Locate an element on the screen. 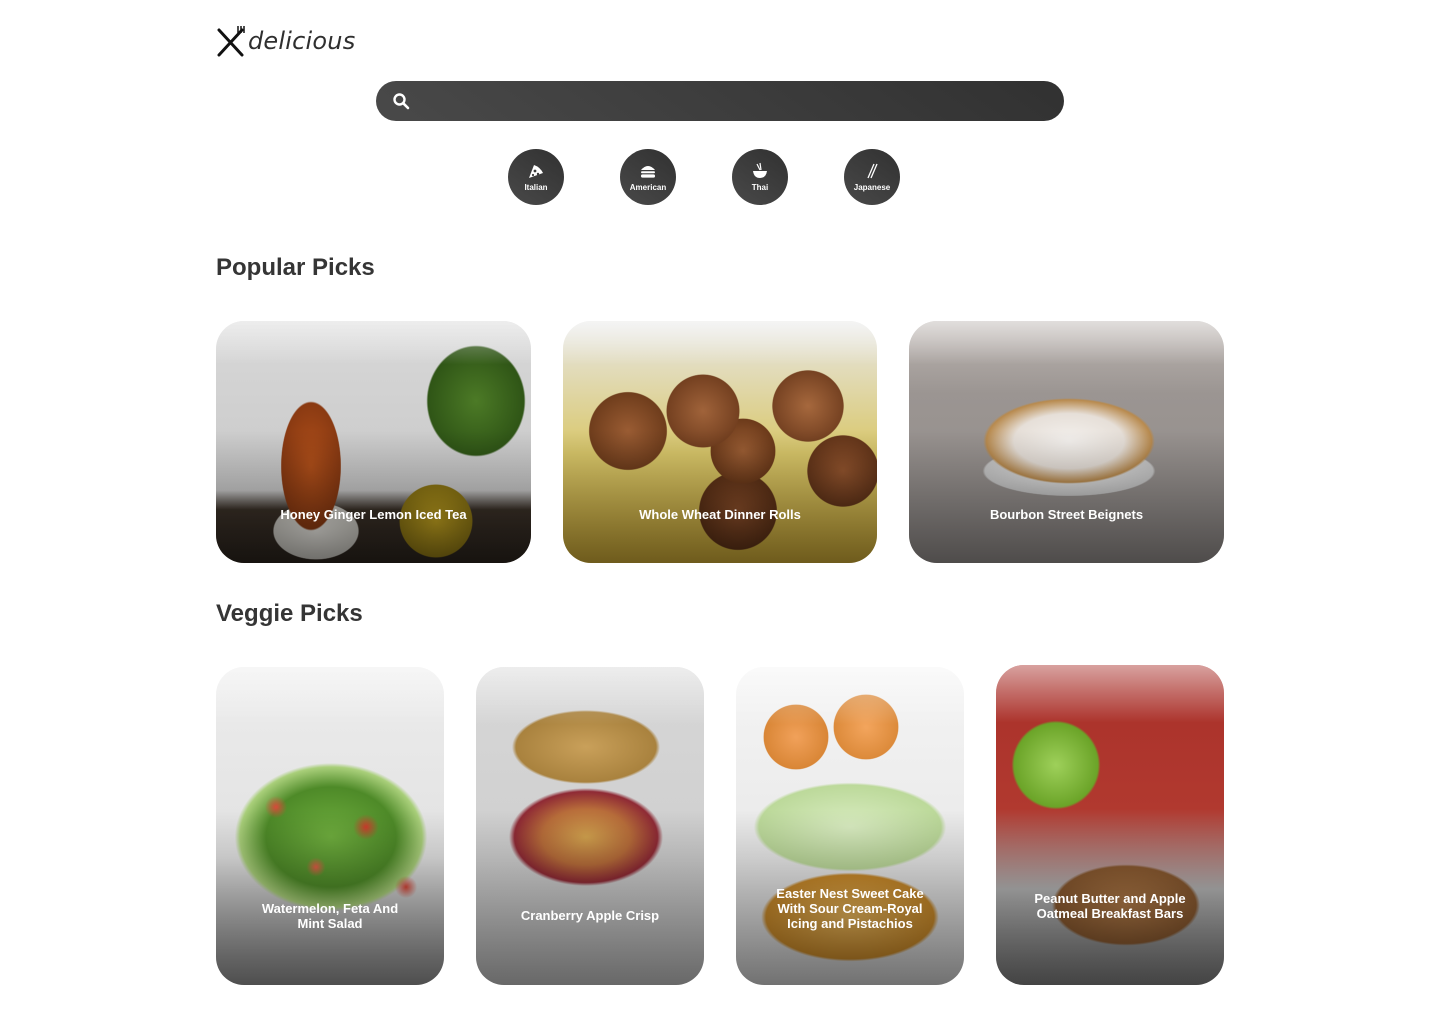  fork-knife-icon is located at coordinates (231, 41).